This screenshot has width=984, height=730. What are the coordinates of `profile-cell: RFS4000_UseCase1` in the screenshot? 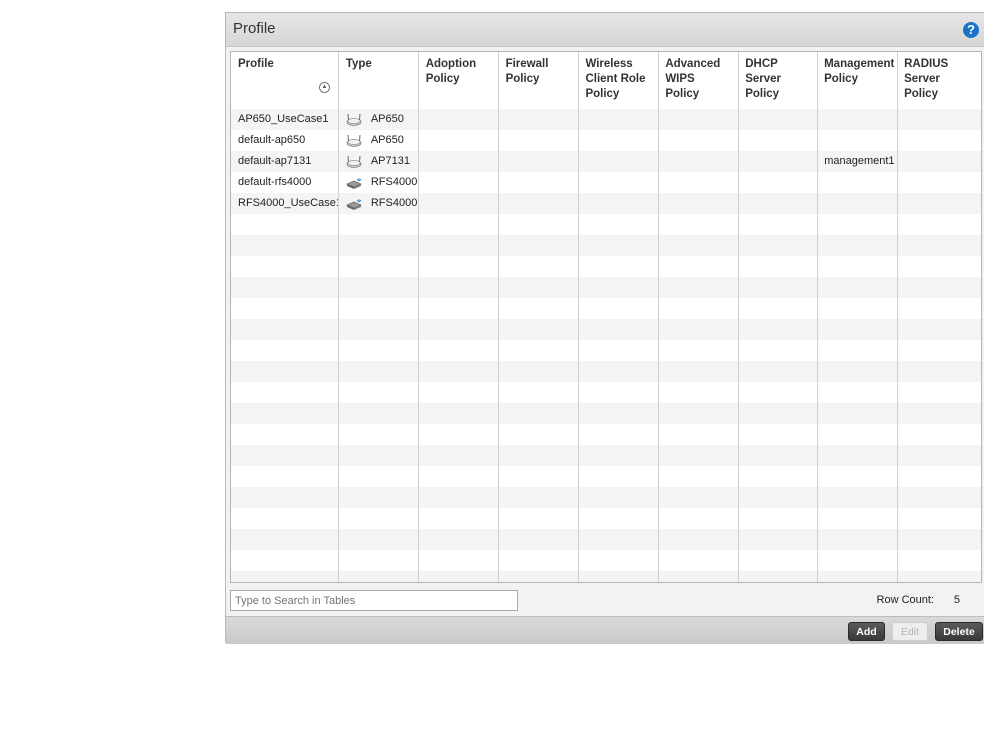 It's located at (288, 203).